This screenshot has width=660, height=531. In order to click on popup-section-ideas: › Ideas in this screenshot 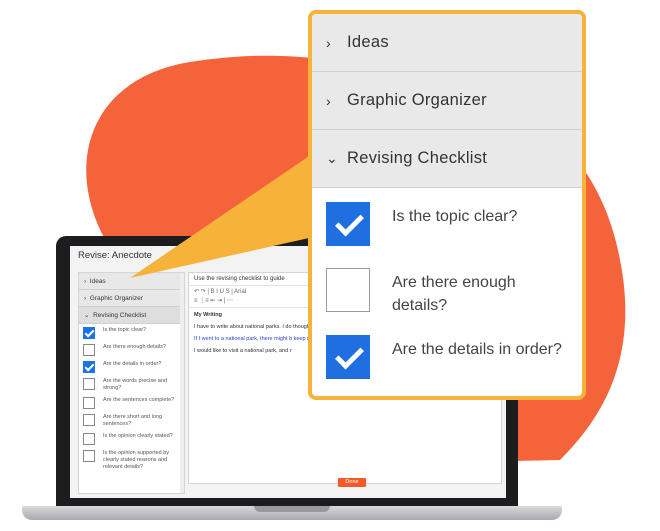, I will do `click(447, 43)`.